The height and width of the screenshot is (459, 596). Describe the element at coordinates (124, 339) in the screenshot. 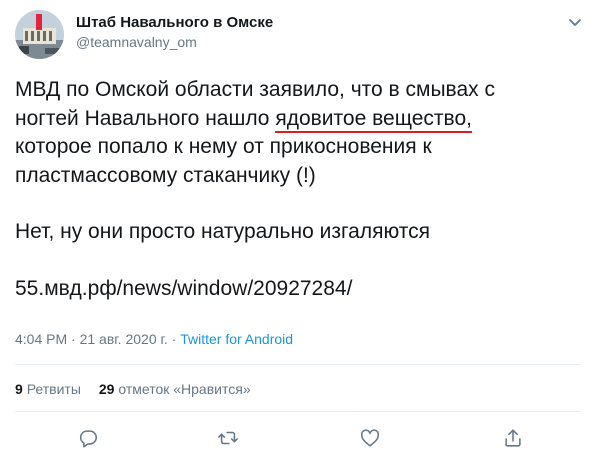

I see `tweet-date: 21 авг. 2020 г.` at that location.